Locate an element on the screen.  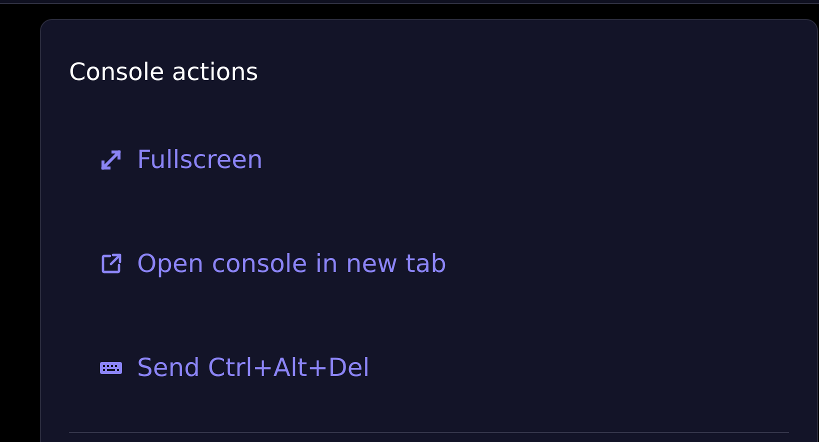
card-title: Console actions is located at coordinates (164, 72).